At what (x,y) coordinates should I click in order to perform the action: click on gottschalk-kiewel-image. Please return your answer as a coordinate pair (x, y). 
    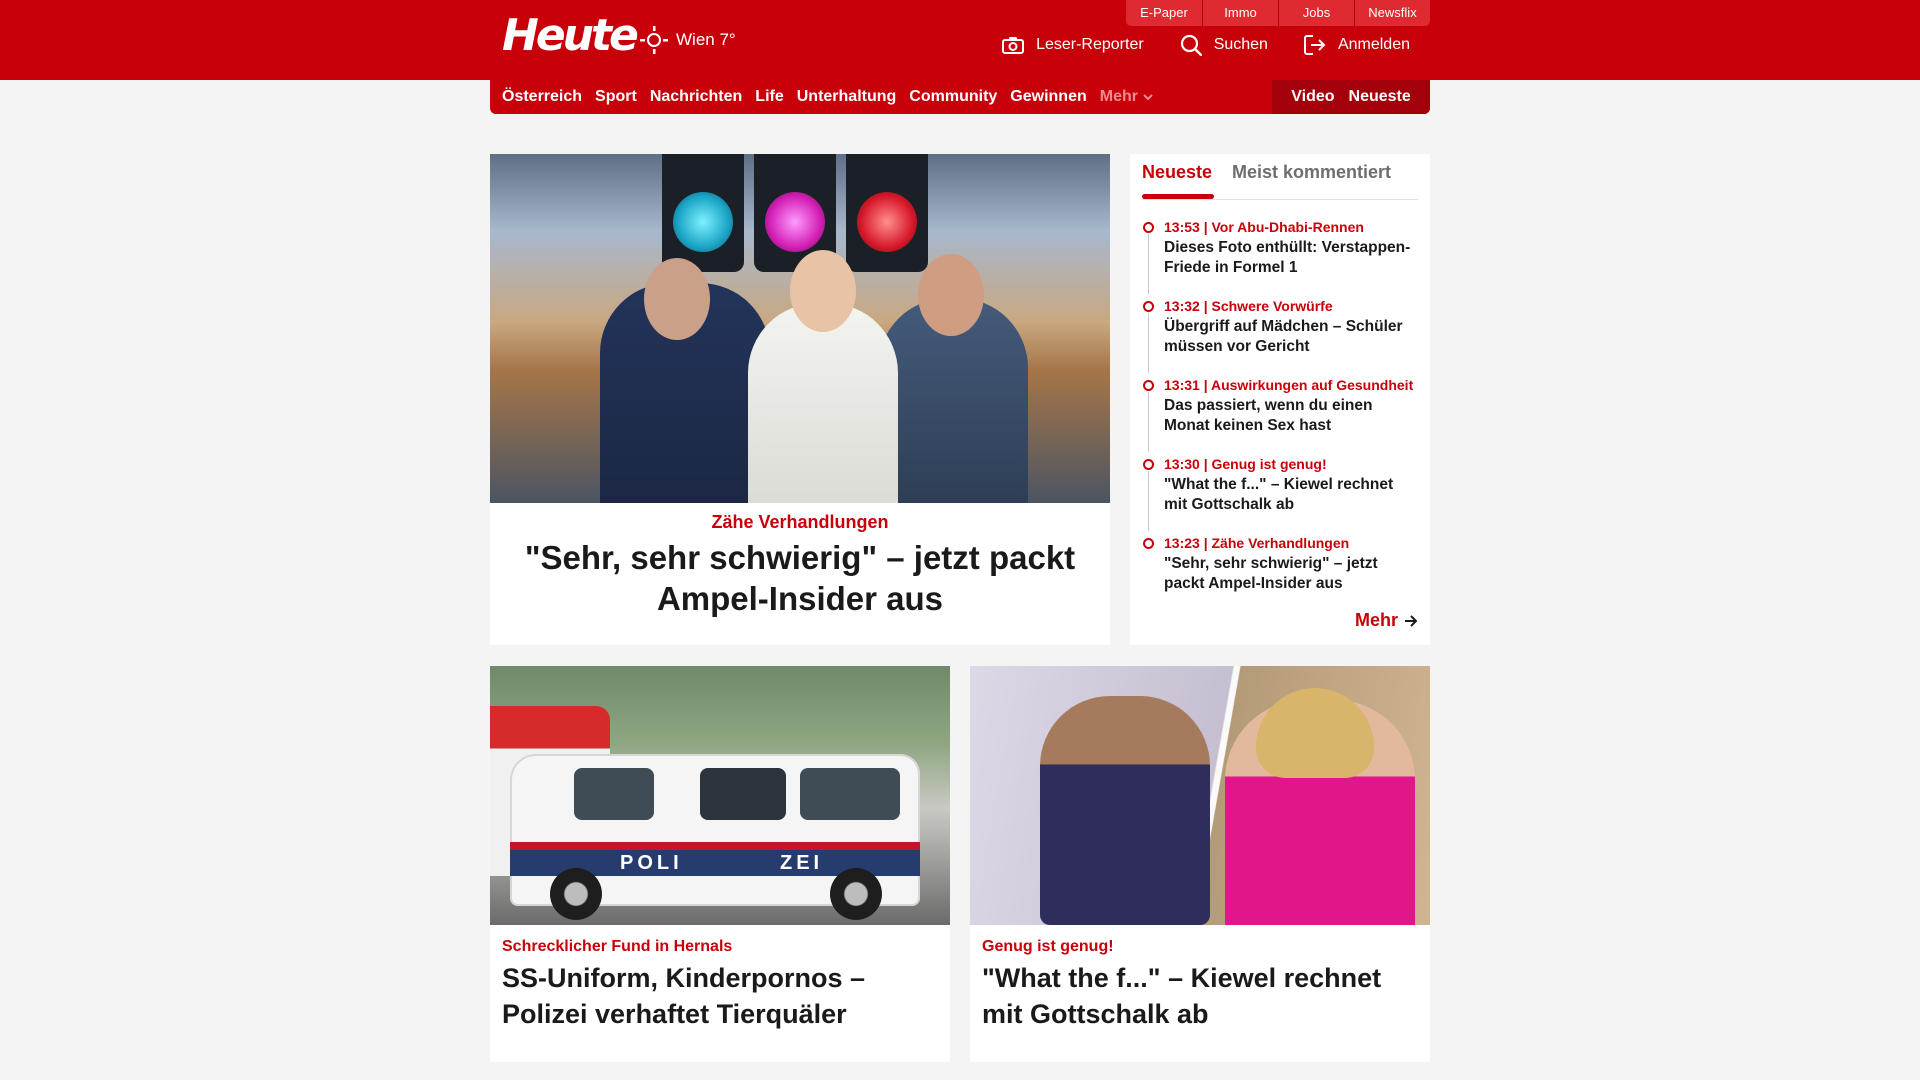
    Looking at the image, I should click on (1200, 795).